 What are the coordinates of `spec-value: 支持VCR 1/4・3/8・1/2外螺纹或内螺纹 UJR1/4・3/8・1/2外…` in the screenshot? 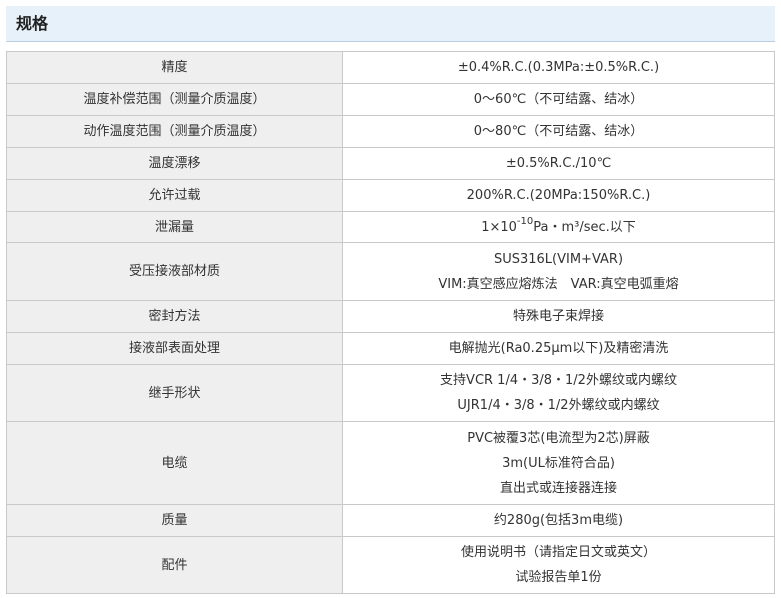 It's located at (558, 393).